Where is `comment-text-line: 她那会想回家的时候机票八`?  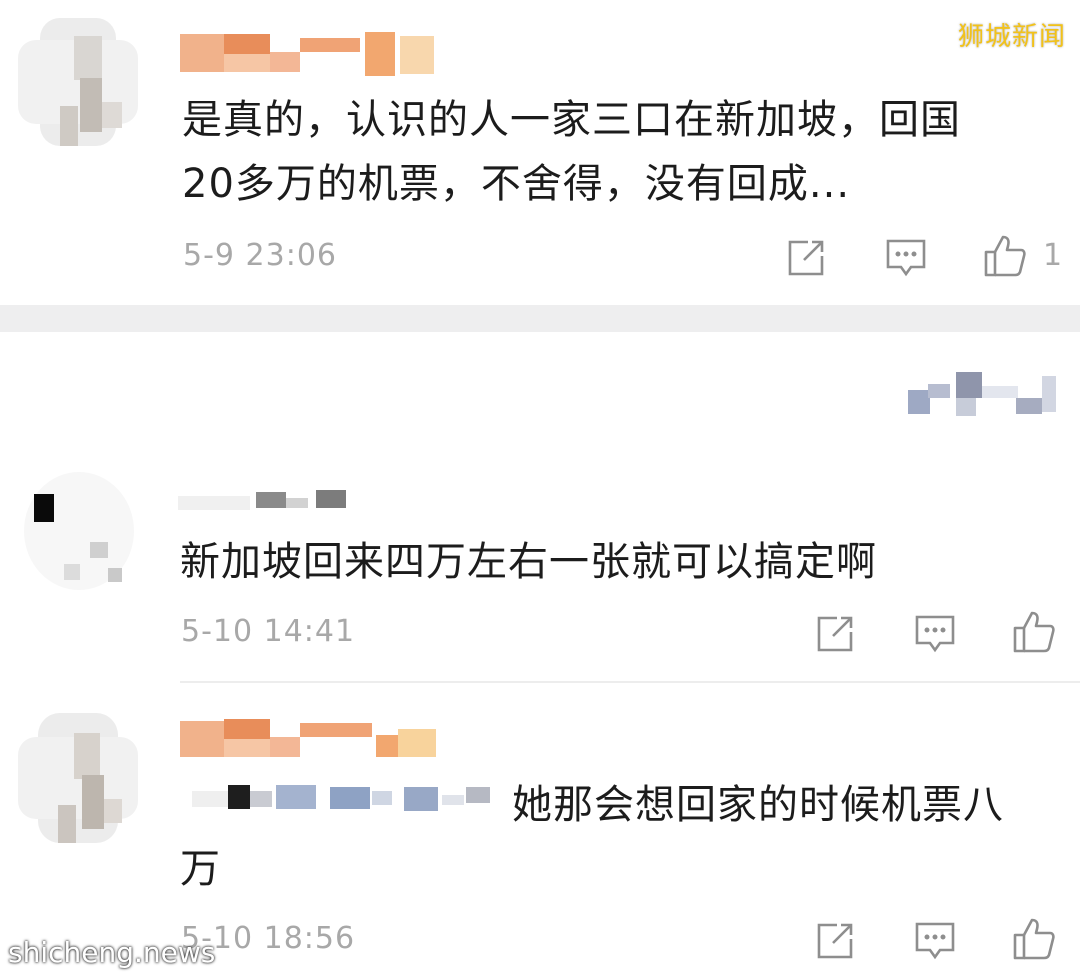 comment-text-line: 她那会想回家的时候机票八 is located at coordinates (758, 805).